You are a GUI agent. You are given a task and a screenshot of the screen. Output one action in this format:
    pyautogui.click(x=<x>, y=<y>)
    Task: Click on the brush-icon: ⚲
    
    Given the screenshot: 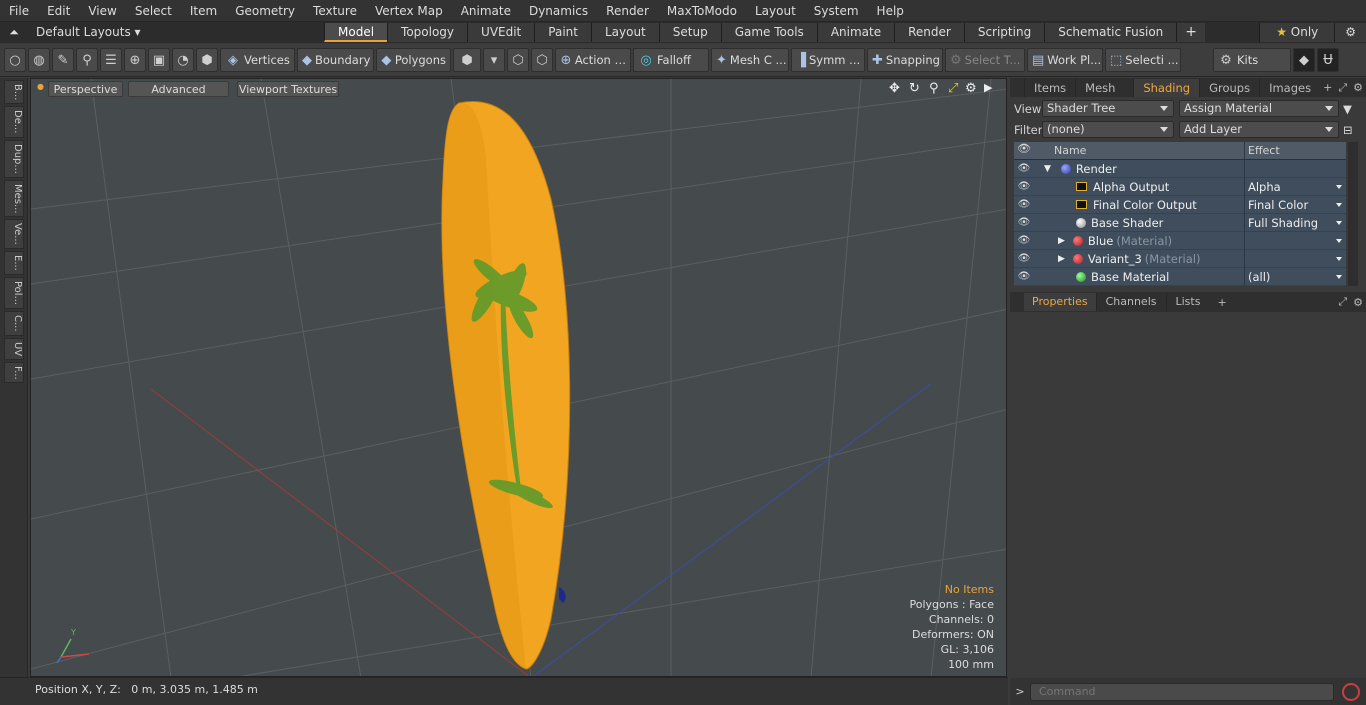 What is the action you would take?
    pyautogui.click(x=87, y=60)
    